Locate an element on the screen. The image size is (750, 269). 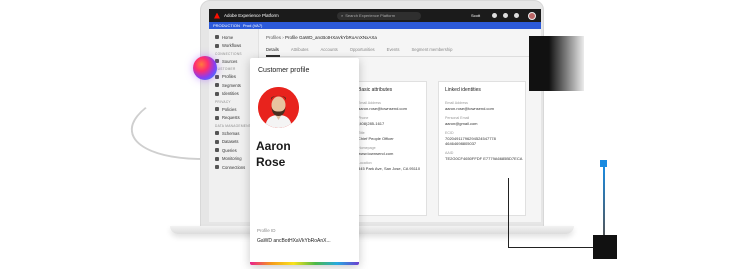
field-label: Title is located at coordinates (361, 133).